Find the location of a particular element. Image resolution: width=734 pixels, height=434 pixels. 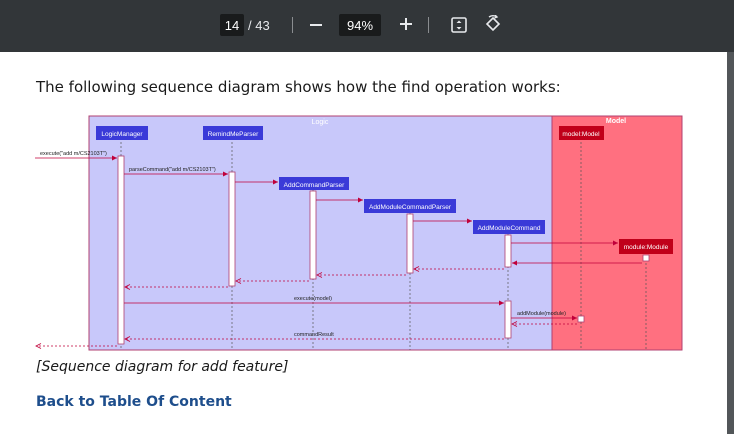

fit-to-page-icon is located at coordinates (459, 25).